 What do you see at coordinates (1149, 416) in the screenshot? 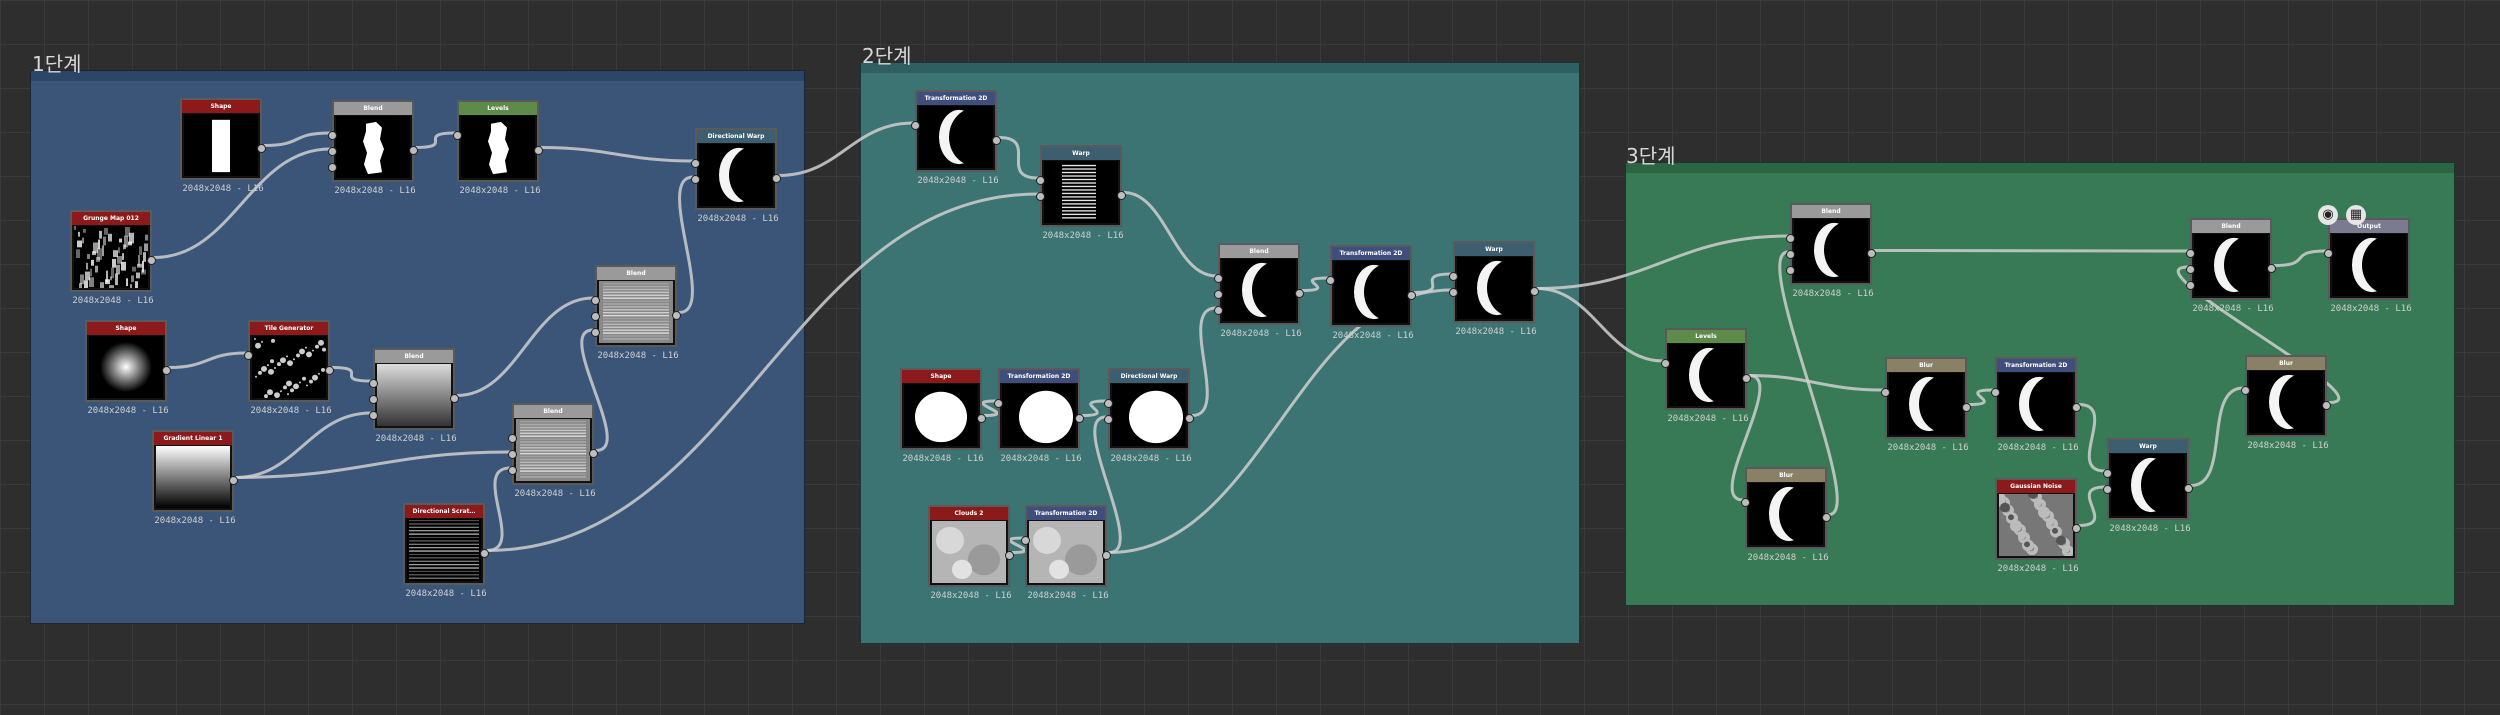
I see `n-dirwarp-2: Directional Warp 2048x2048 - L16` at bounding box center [1149, 416].